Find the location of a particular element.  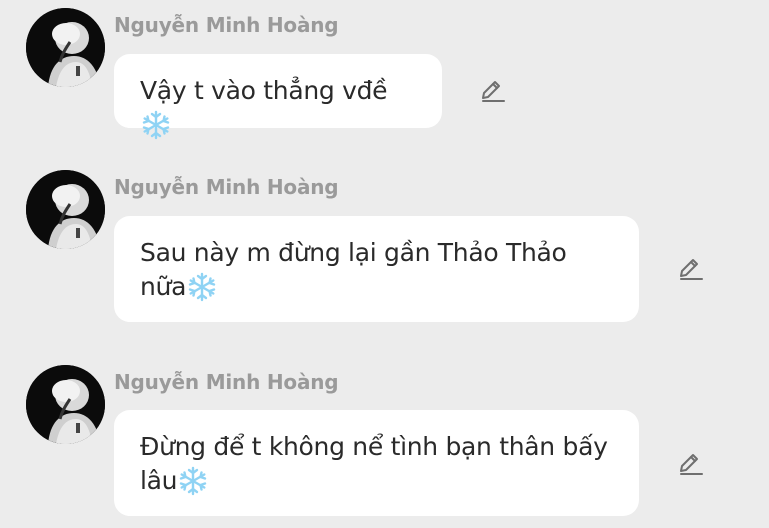

message-bubble: Đừng để t không nể tình bạn thân bấy lâu is located at coordinates (376, 463).